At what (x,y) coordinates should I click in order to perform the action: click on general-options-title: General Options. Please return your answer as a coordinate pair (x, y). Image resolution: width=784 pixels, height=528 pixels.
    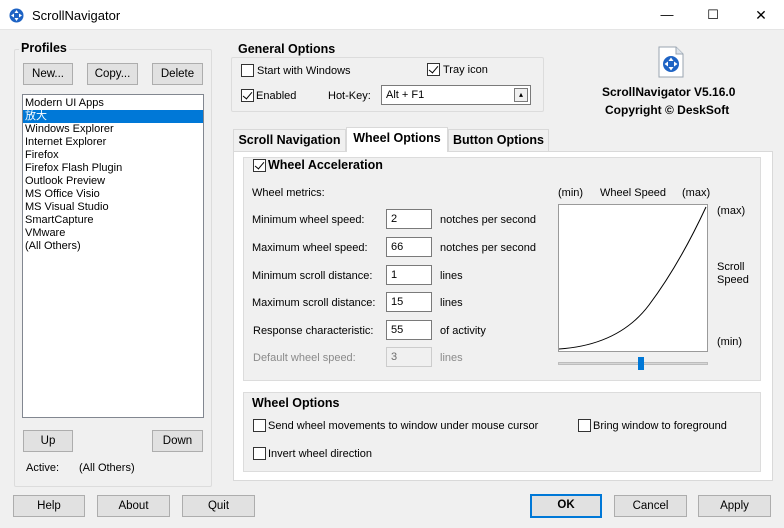
    Looking at the image, I should click on (287, 49).